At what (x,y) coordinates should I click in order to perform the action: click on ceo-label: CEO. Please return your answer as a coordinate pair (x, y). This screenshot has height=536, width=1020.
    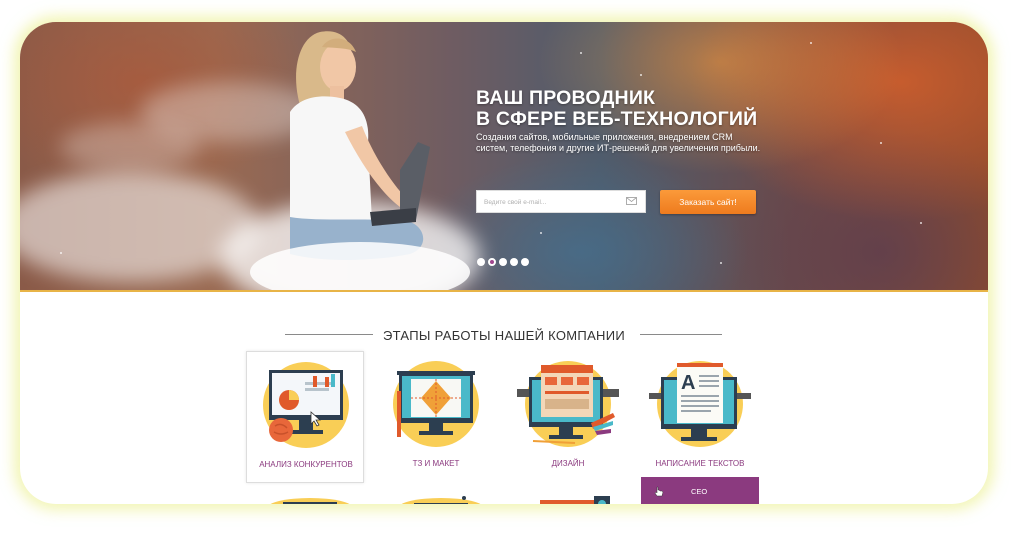
    Looking at the image, I should click on (699, 491).